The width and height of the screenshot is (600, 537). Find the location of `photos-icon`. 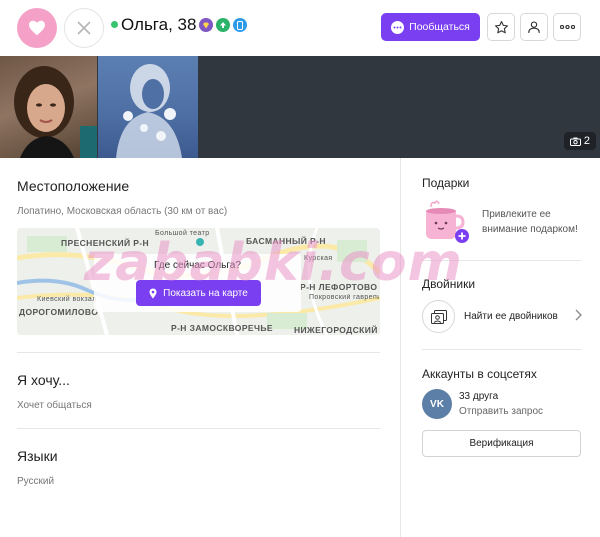

photos-icon is located at coordinates (438, 316).